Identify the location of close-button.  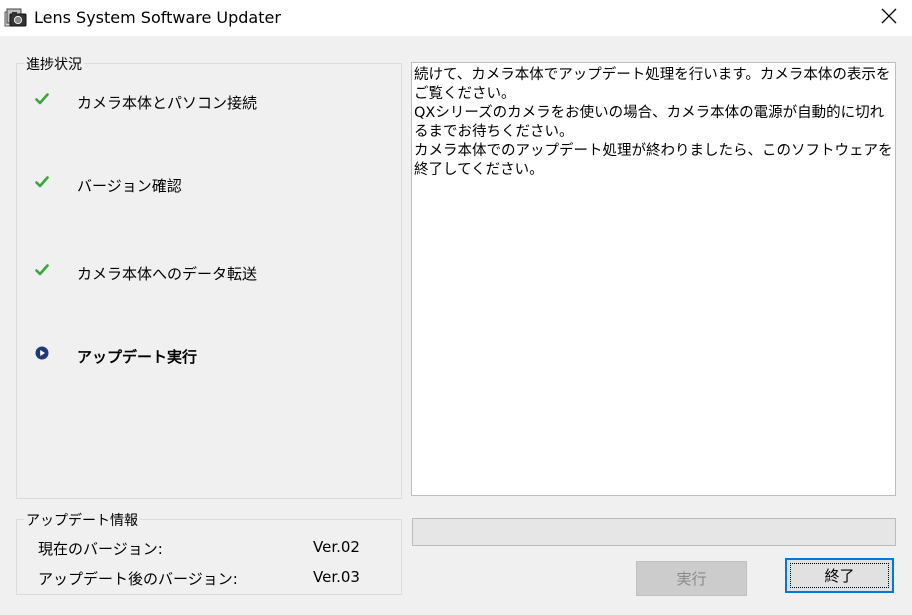
(889, 18).